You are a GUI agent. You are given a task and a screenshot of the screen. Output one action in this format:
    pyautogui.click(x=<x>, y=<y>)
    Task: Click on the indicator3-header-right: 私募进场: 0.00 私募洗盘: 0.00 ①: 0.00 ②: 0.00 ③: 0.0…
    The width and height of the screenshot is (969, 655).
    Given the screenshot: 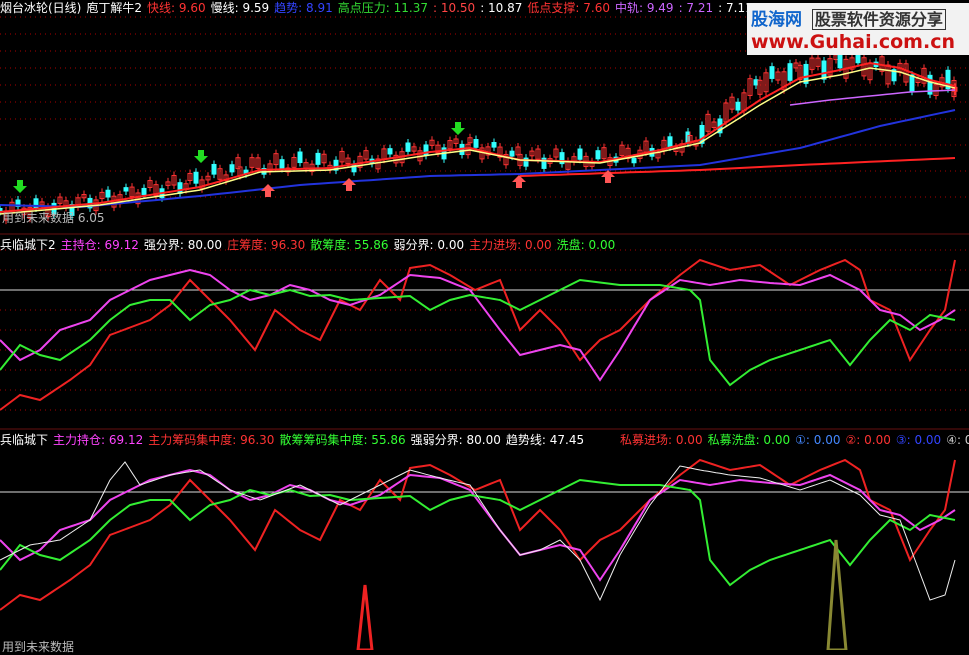 What is the action you would take?
    pyautogui.click(x=794, y=440)
    